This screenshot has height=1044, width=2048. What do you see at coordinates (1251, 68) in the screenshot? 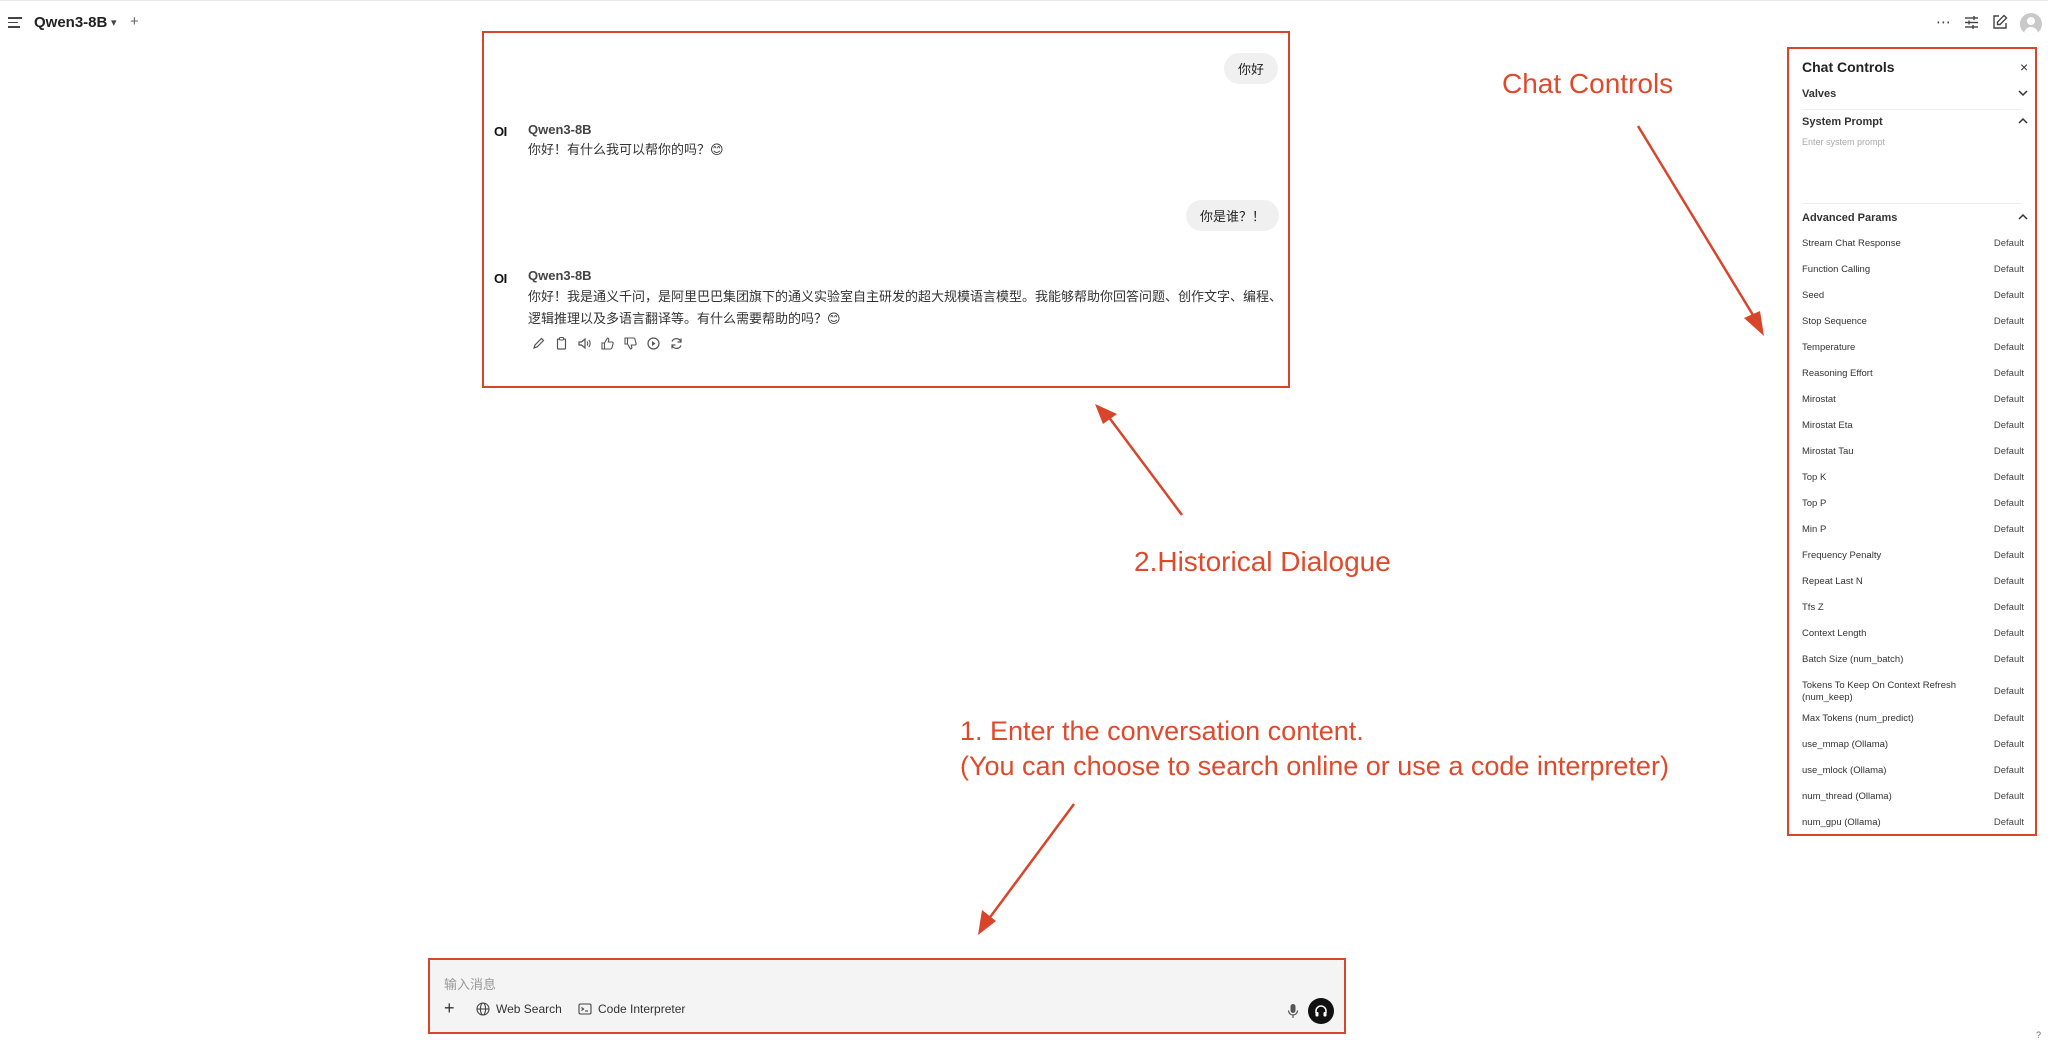
I see `user-message-bubble: 你好` at bounding box center [1251, 68].